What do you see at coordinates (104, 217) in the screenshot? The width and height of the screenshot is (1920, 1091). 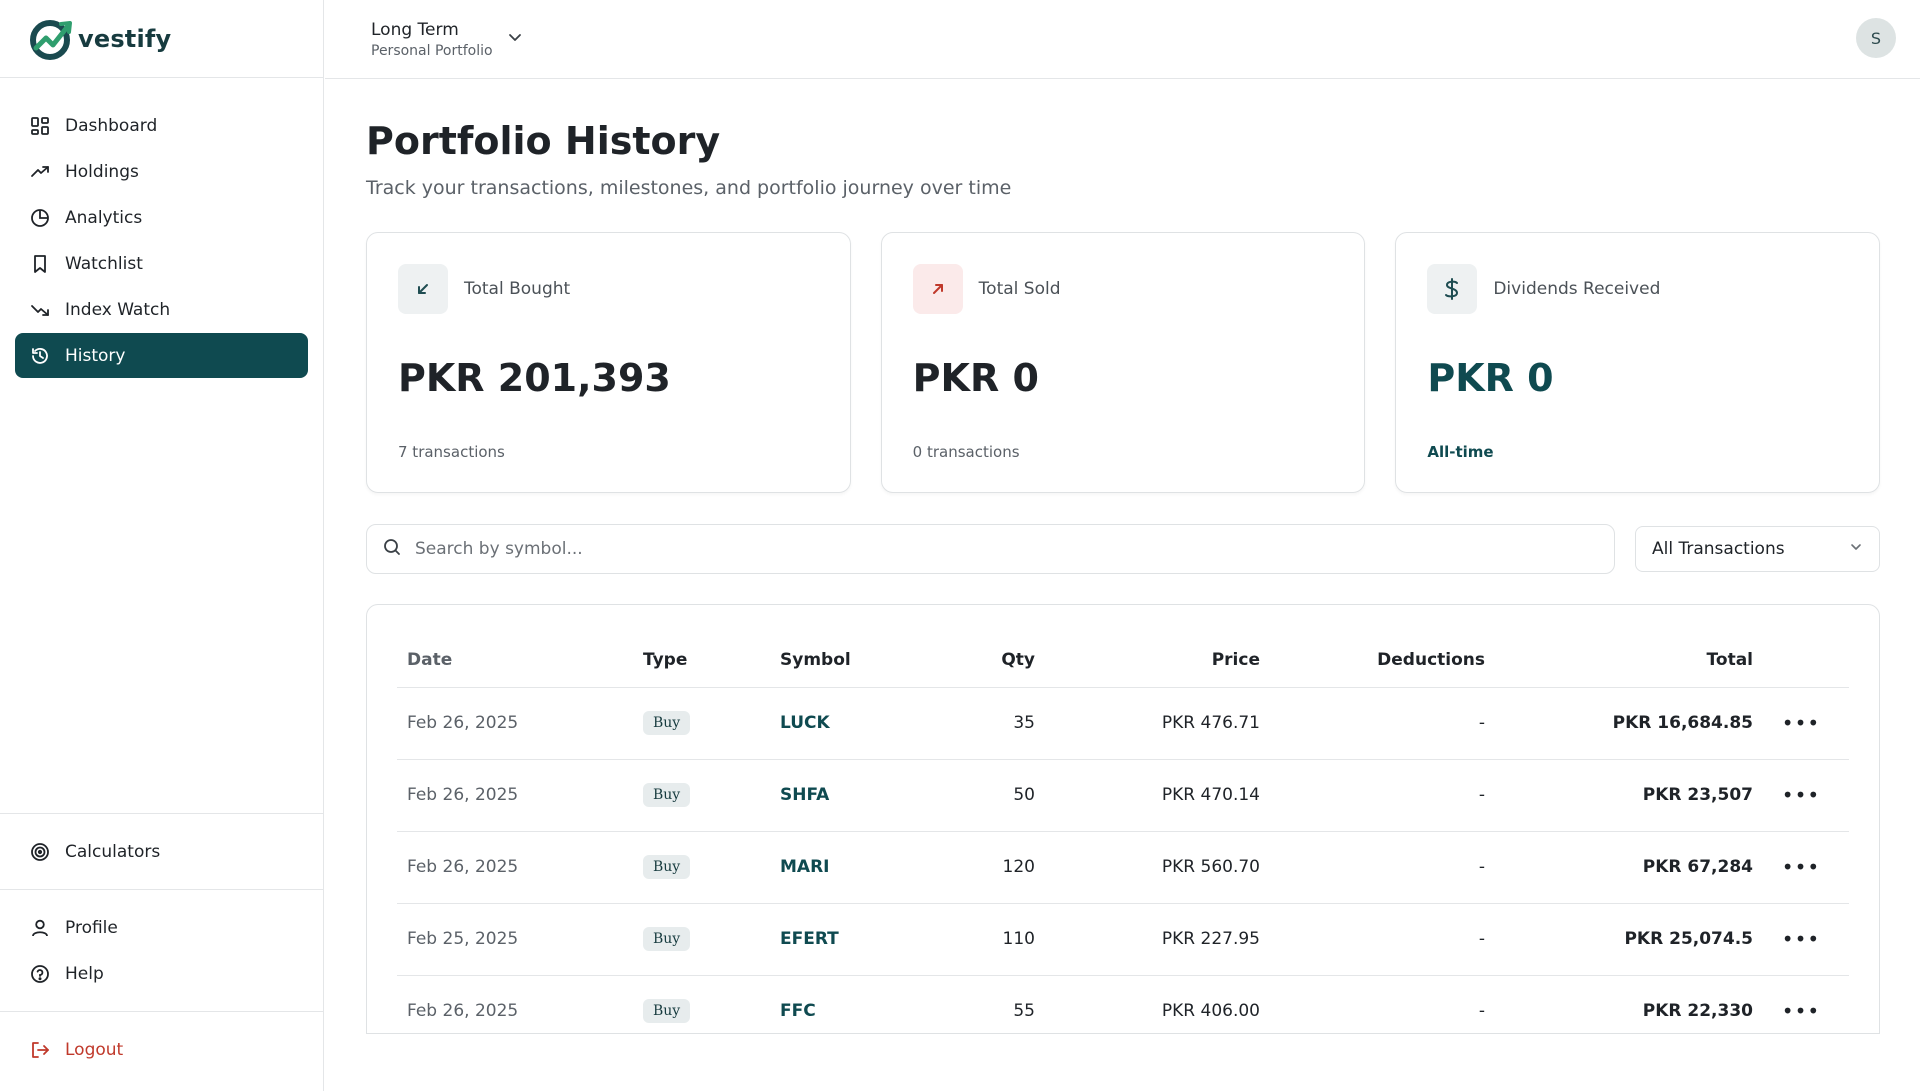 I see `sidebar-item-label: Analytics` at bounding box center [104, 217].